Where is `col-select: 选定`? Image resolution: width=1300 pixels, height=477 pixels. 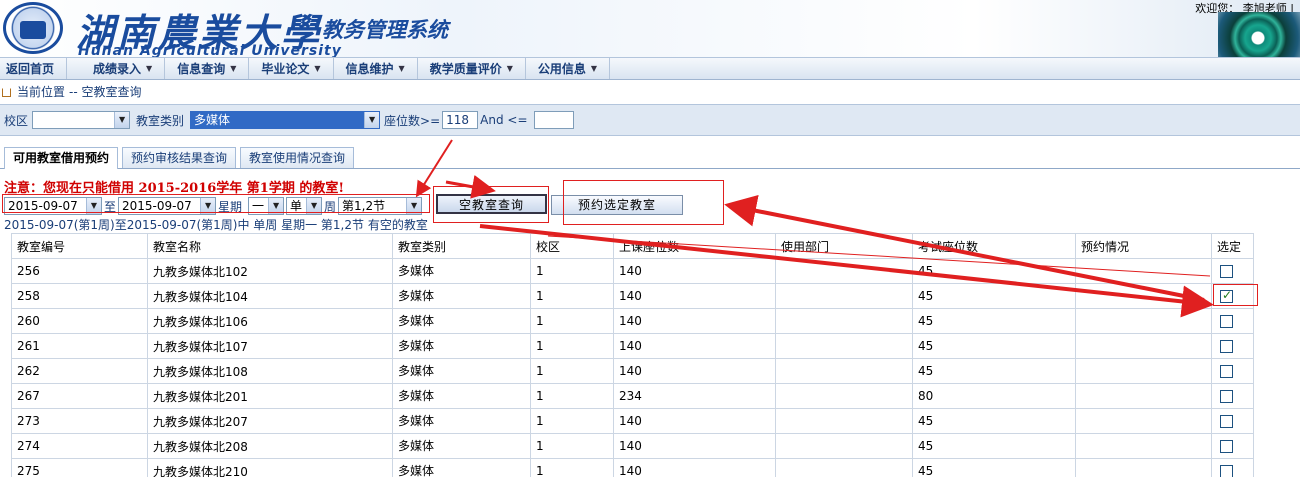
col-select: 选定 is located at coordinates (1232, 246).